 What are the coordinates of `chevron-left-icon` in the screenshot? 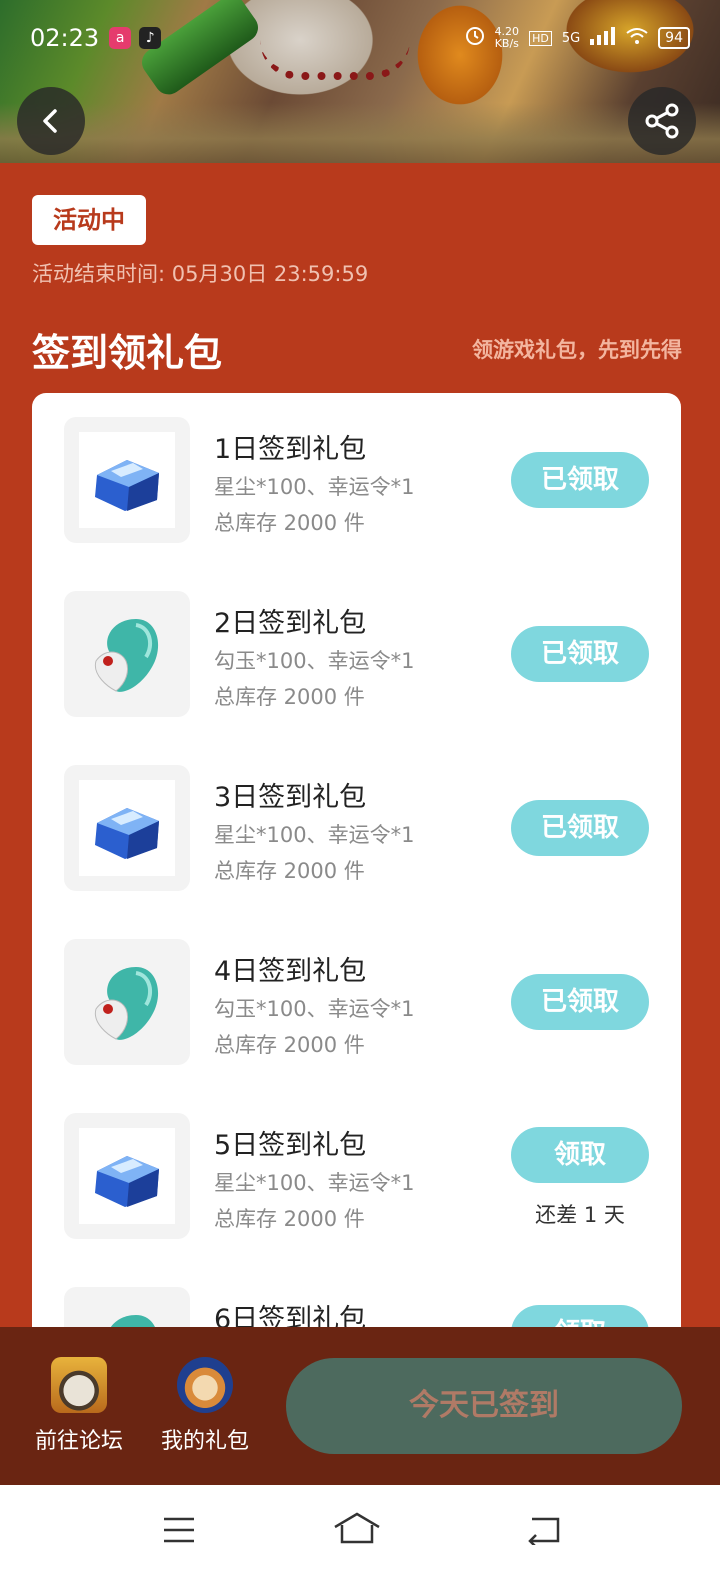 It's located at (50, 121).